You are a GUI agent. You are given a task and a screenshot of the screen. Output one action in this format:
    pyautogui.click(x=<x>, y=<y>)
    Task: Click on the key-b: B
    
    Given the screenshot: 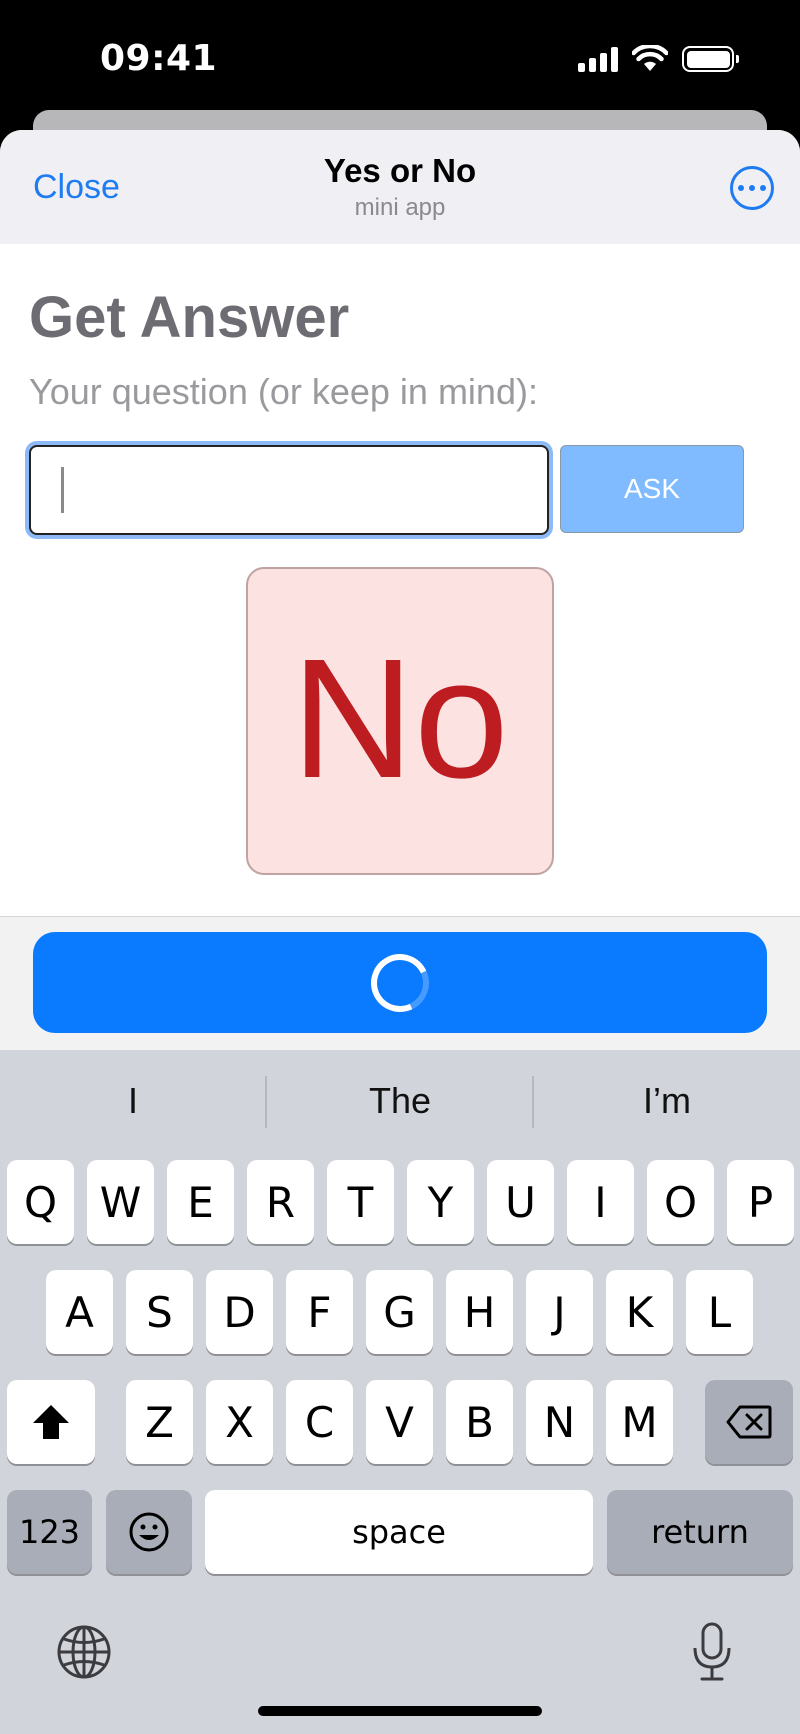 What is the action you would take?
    pyautogui.click(x=479, y=1422)
    